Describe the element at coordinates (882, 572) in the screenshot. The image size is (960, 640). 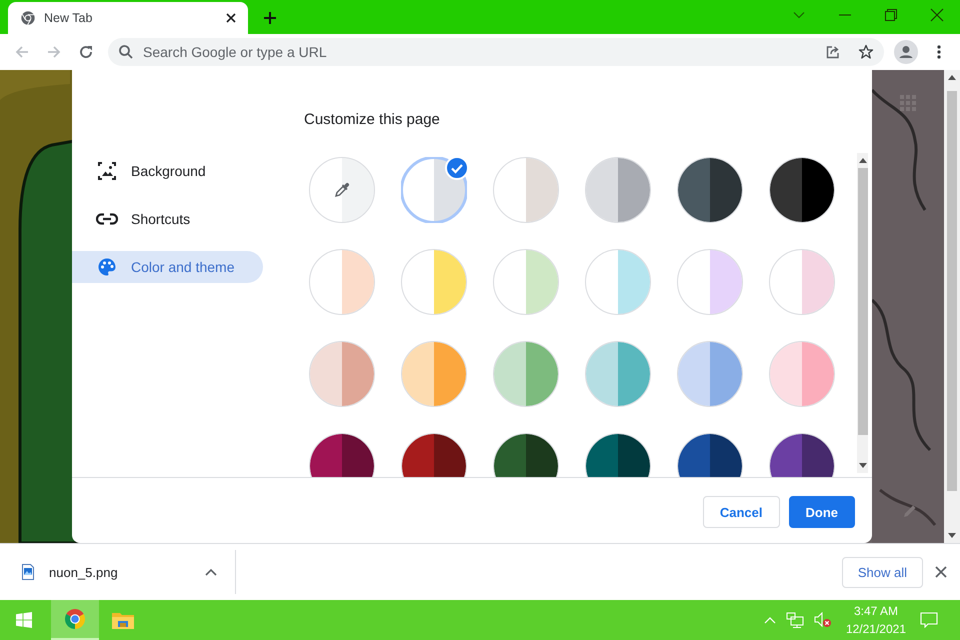
I see `show-all-button: Show all` at that location.